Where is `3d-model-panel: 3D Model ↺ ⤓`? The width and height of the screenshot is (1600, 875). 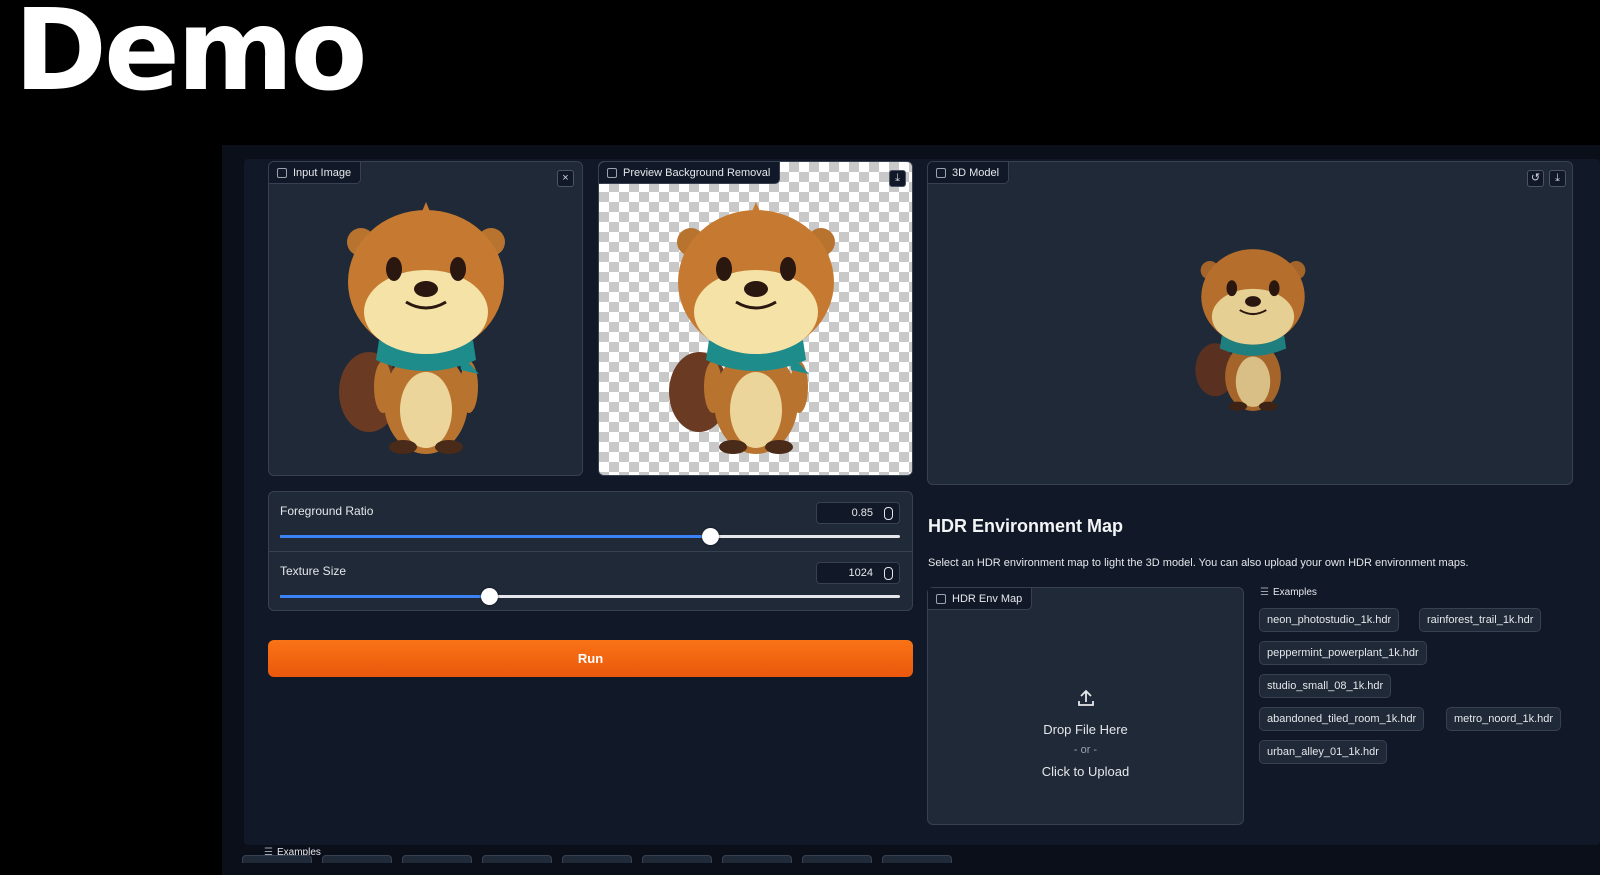 3d-model-panel: 3D Model ↺ ⤓ is located at coordinates (1250, 323).